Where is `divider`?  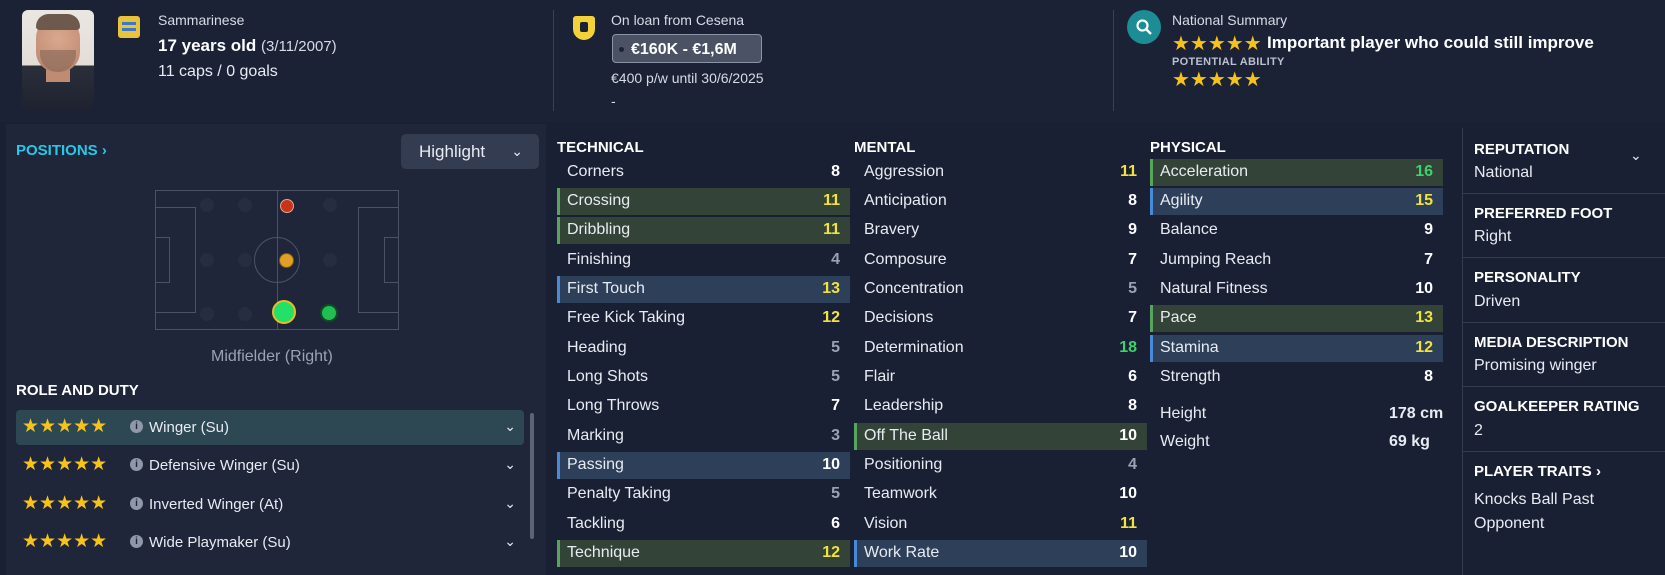
divider is located at coordinates (1563, 451).